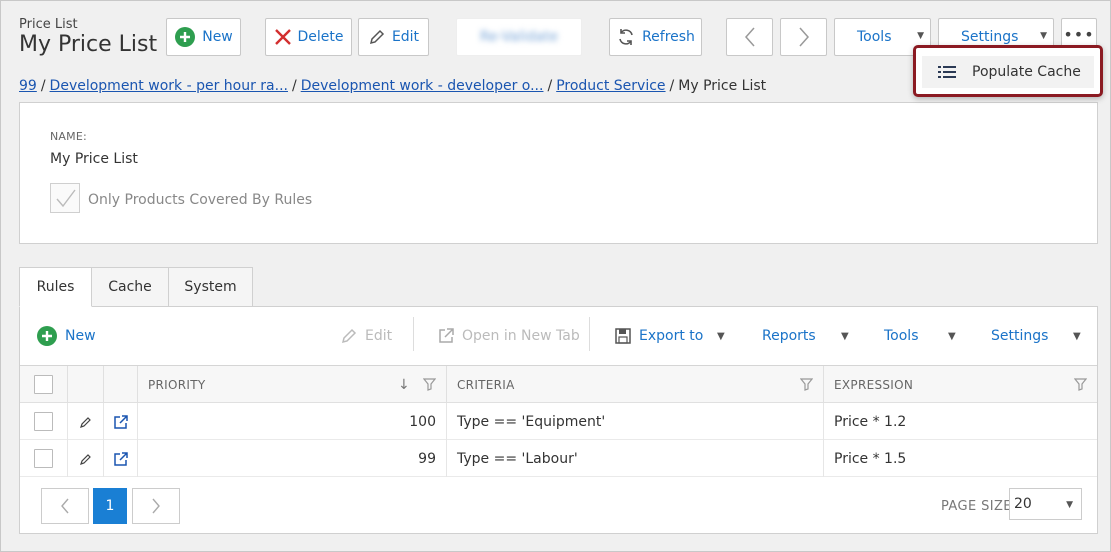  I want to click on breadcrumb-current: My Price List, so click(722, 86).